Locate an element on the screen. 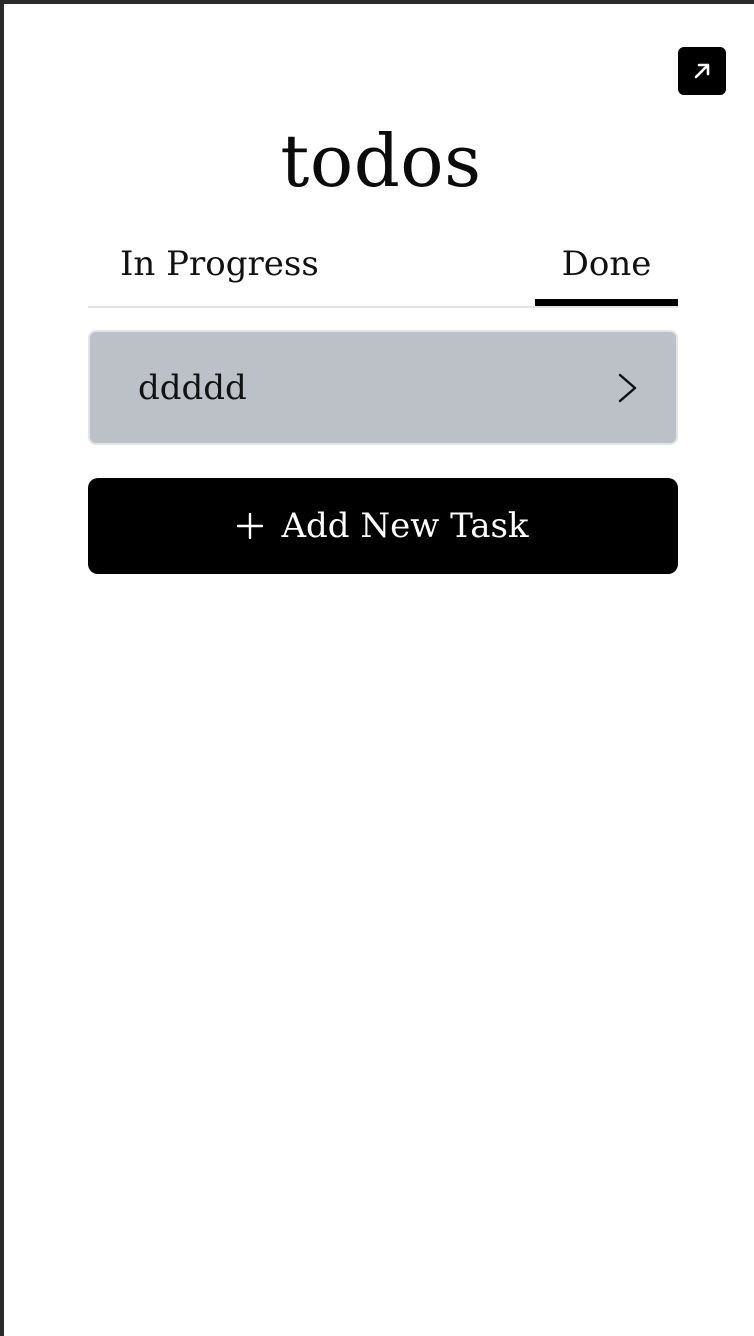 The image size is (754, 1336). arrow-up-right-icon is located at coordinates (702, 71).